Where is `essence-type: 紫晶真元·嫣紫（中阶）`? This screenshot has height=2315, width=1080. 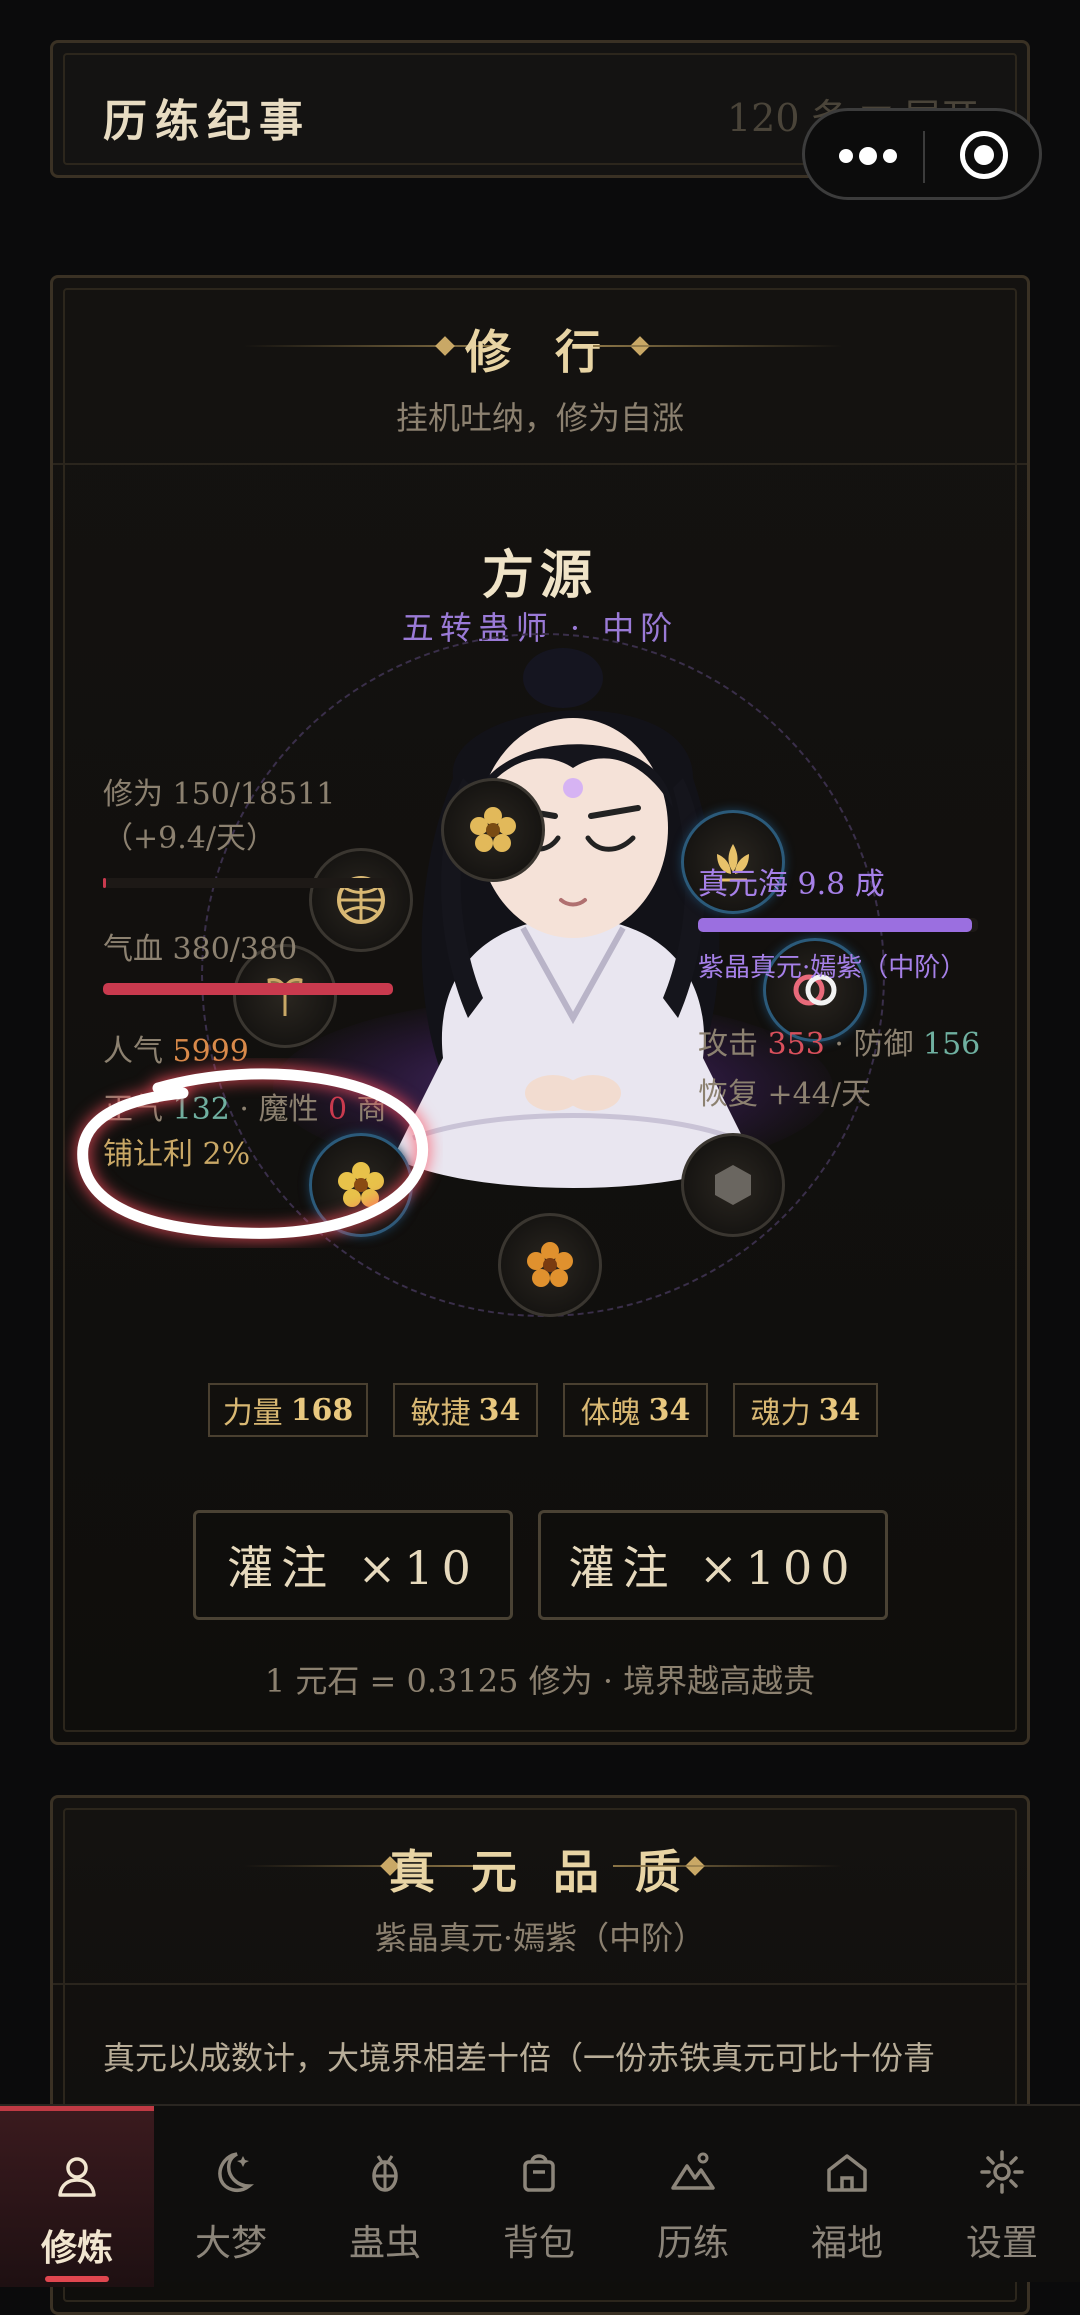
essence-type: 紫晶真元·嫣紫（中阶） is located at coordinates (832, 968).